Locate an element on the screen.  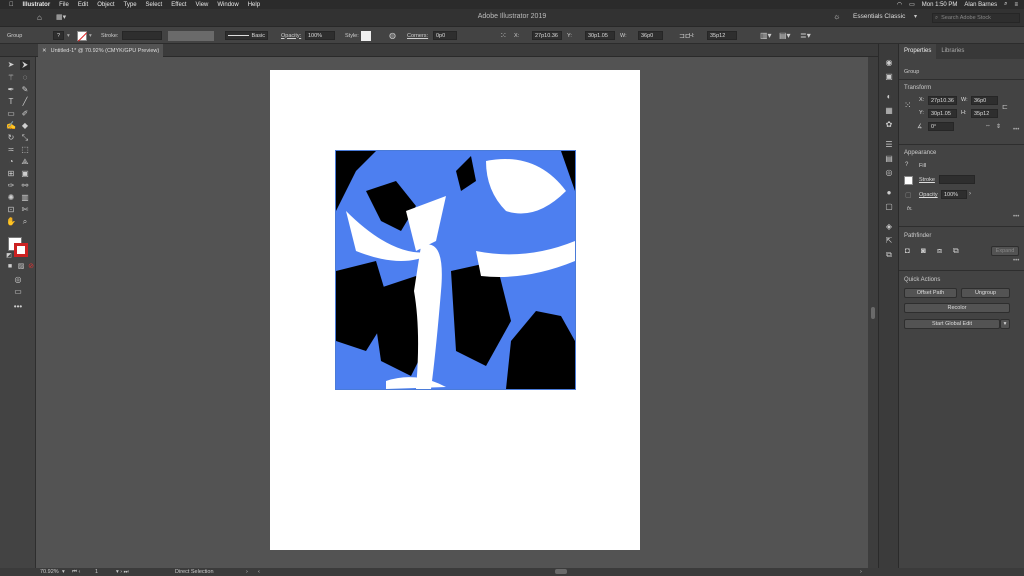
lasso-tool-icon: ◌ is located at coordinates (25, 78).